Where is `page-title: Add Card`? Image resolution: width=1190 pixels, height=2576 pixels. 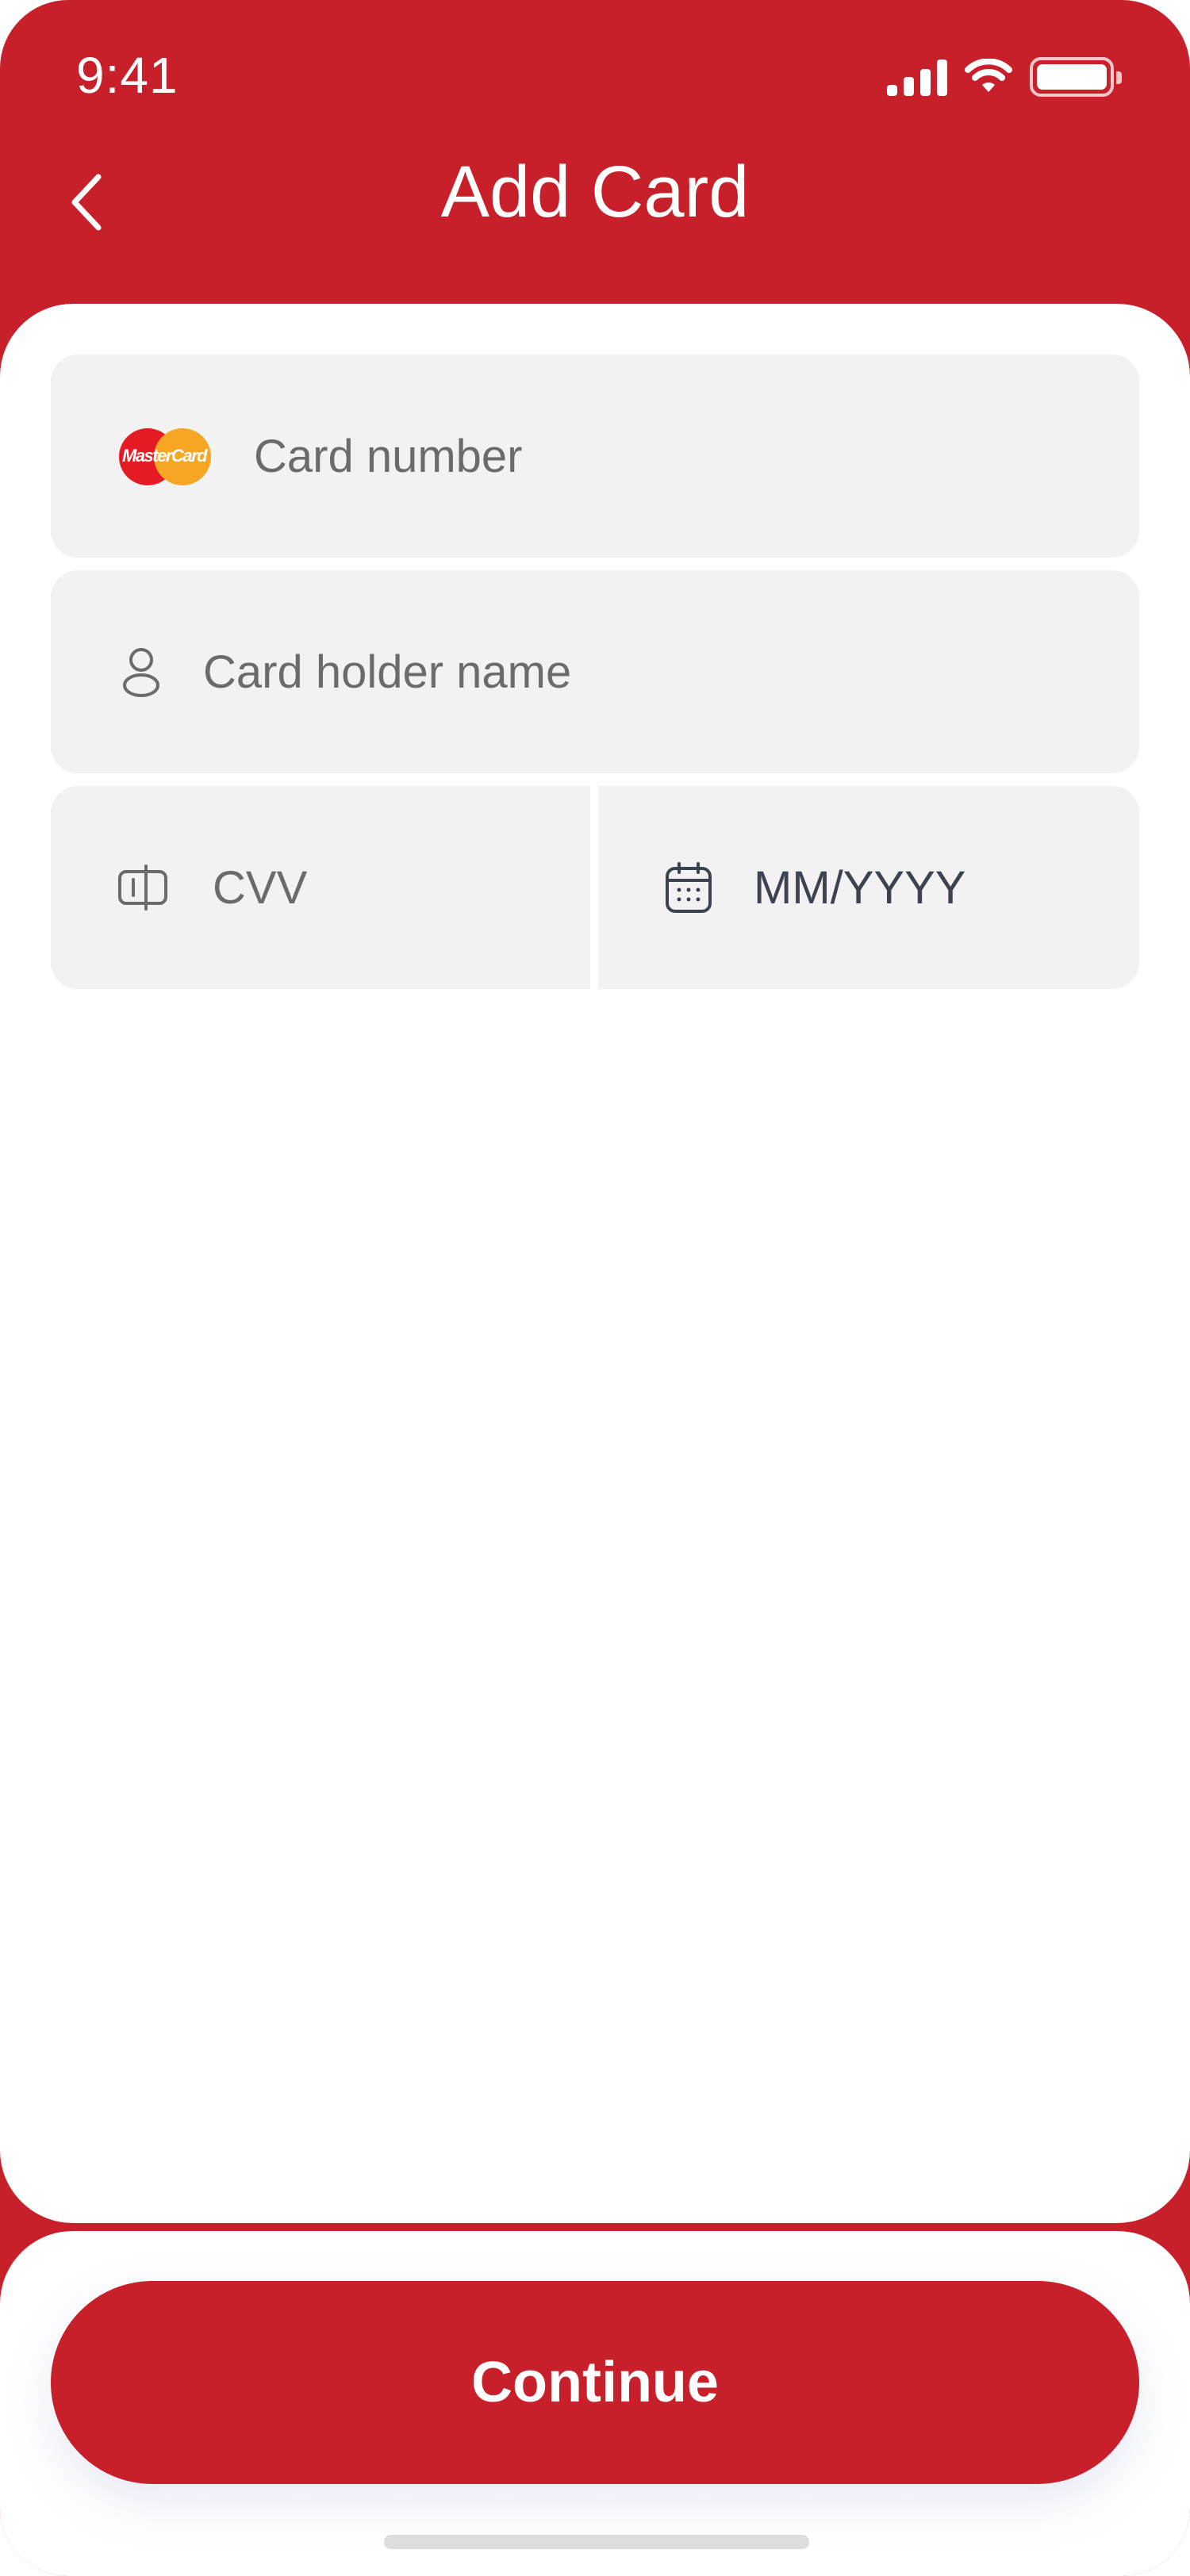
page-title: Add Card is located at coordinates (595, 191).